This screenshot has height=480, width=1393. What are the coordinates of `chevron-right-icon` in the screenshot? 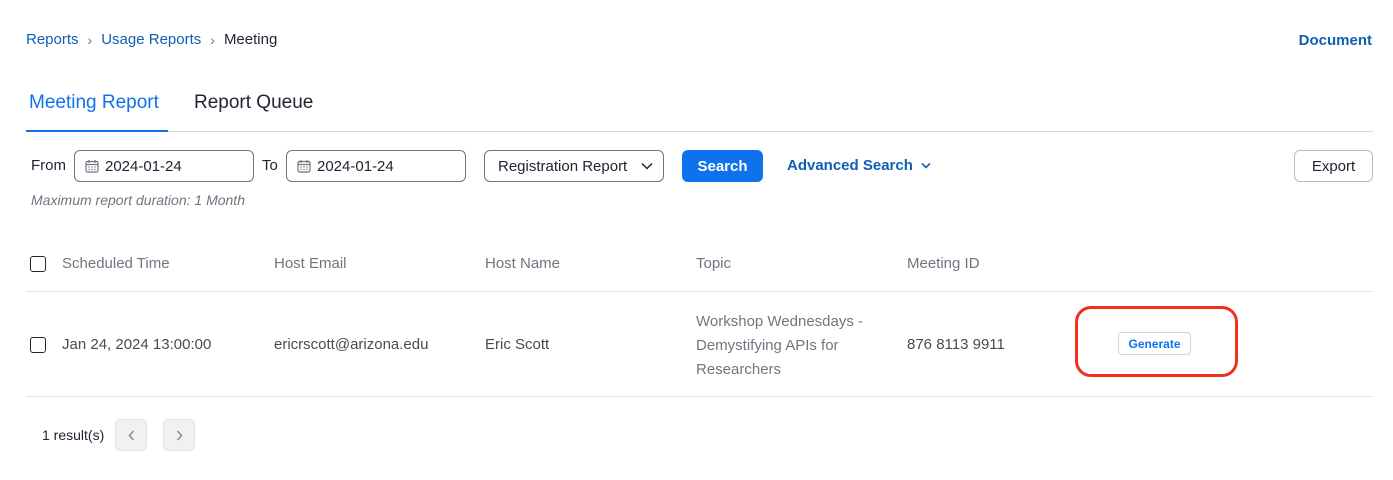 It's located at (179, 435).